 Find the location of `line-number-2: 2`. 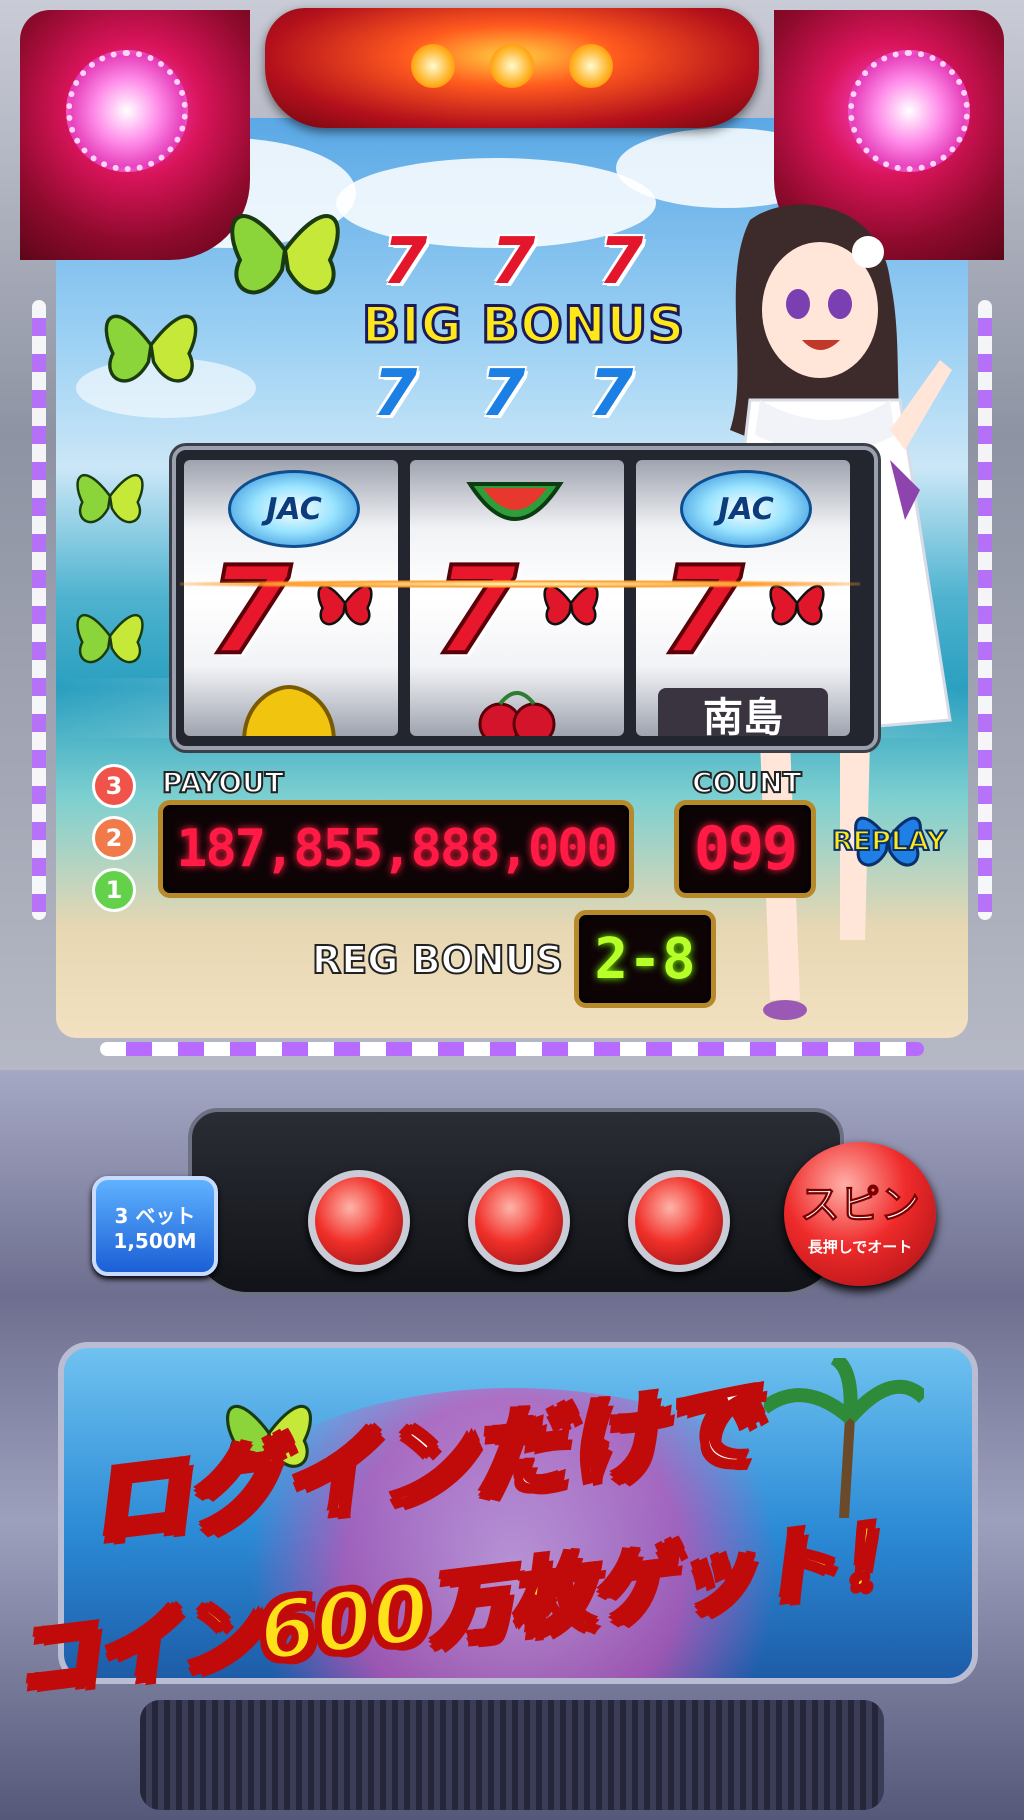

line-number-2: 2 is located at coordinates (114, 838).